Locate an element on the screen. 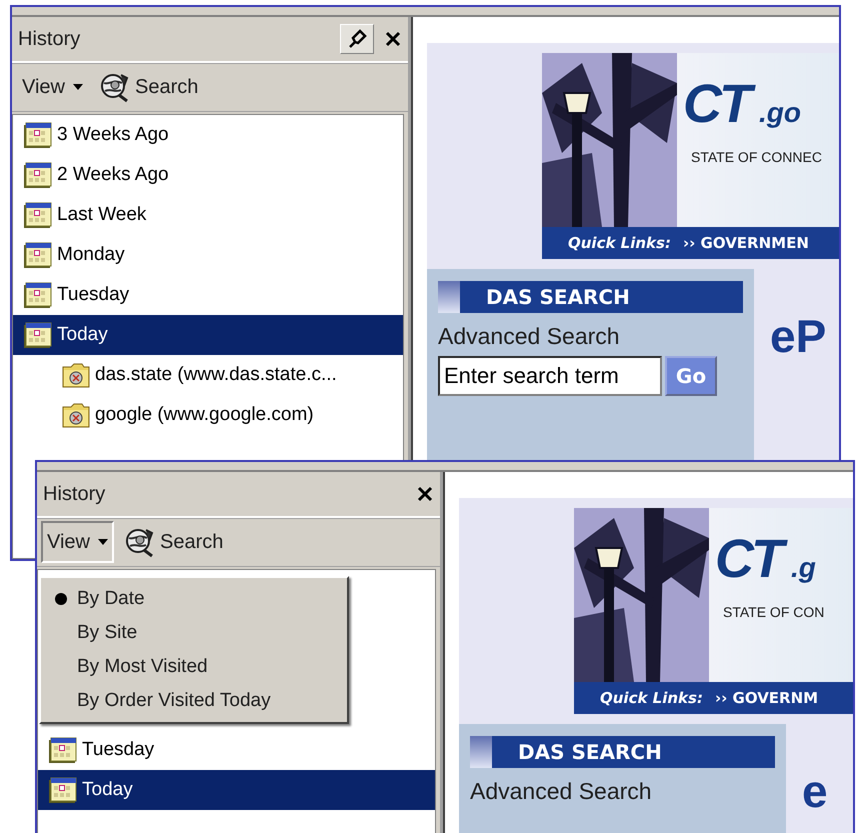  menu-item: By Most Visited is located at coordinates (194, 667).